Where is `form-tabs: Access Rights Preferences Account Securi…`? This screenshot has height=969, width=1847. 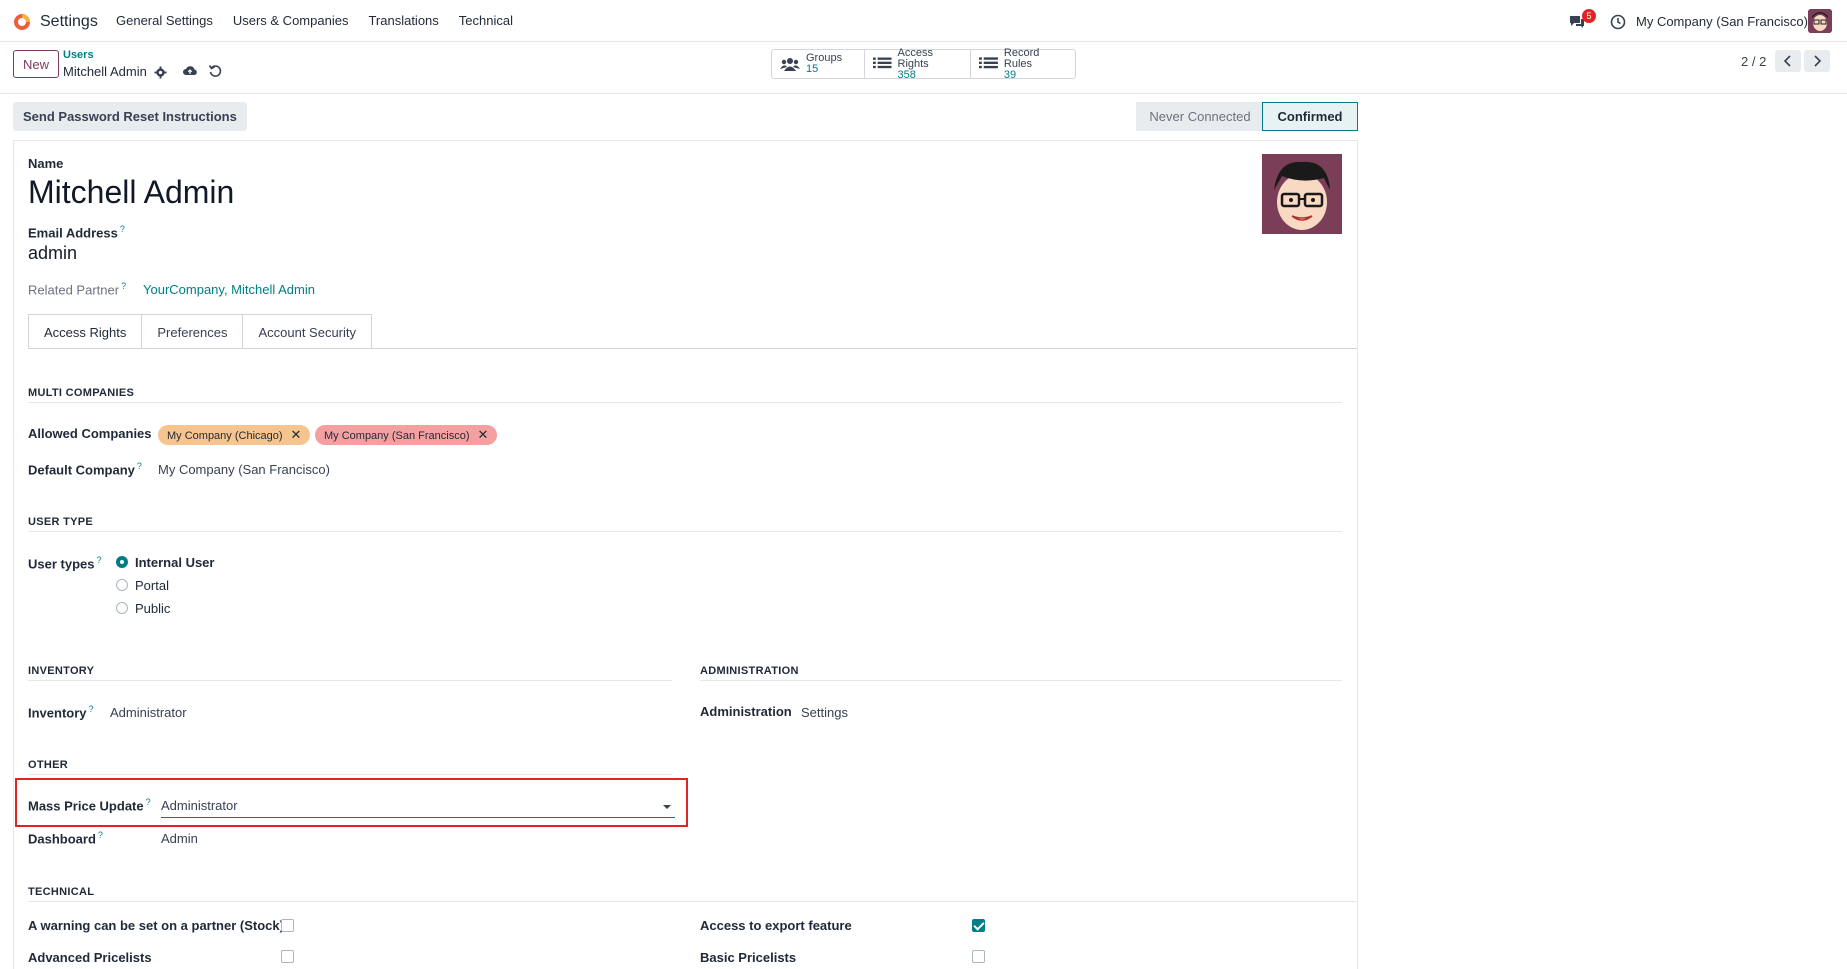
form-tabs: Access Rights Preferences Account Securi… is located at coordinates (200, 331).